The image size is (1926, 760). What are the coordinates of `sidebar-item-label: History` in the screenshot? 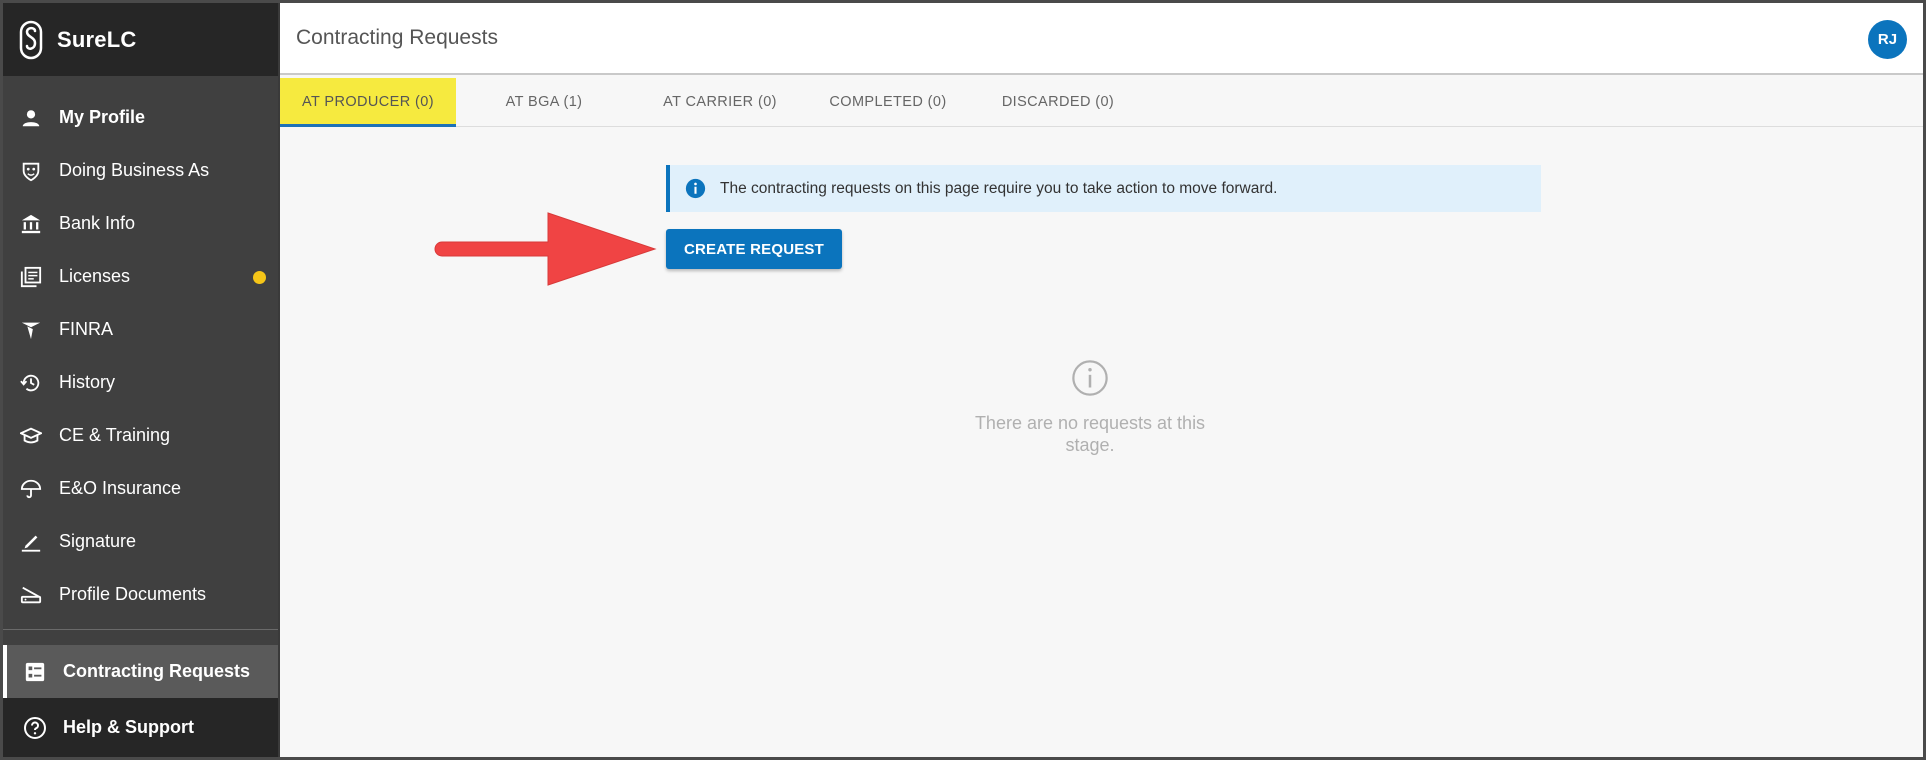 It's located at (87, 382).